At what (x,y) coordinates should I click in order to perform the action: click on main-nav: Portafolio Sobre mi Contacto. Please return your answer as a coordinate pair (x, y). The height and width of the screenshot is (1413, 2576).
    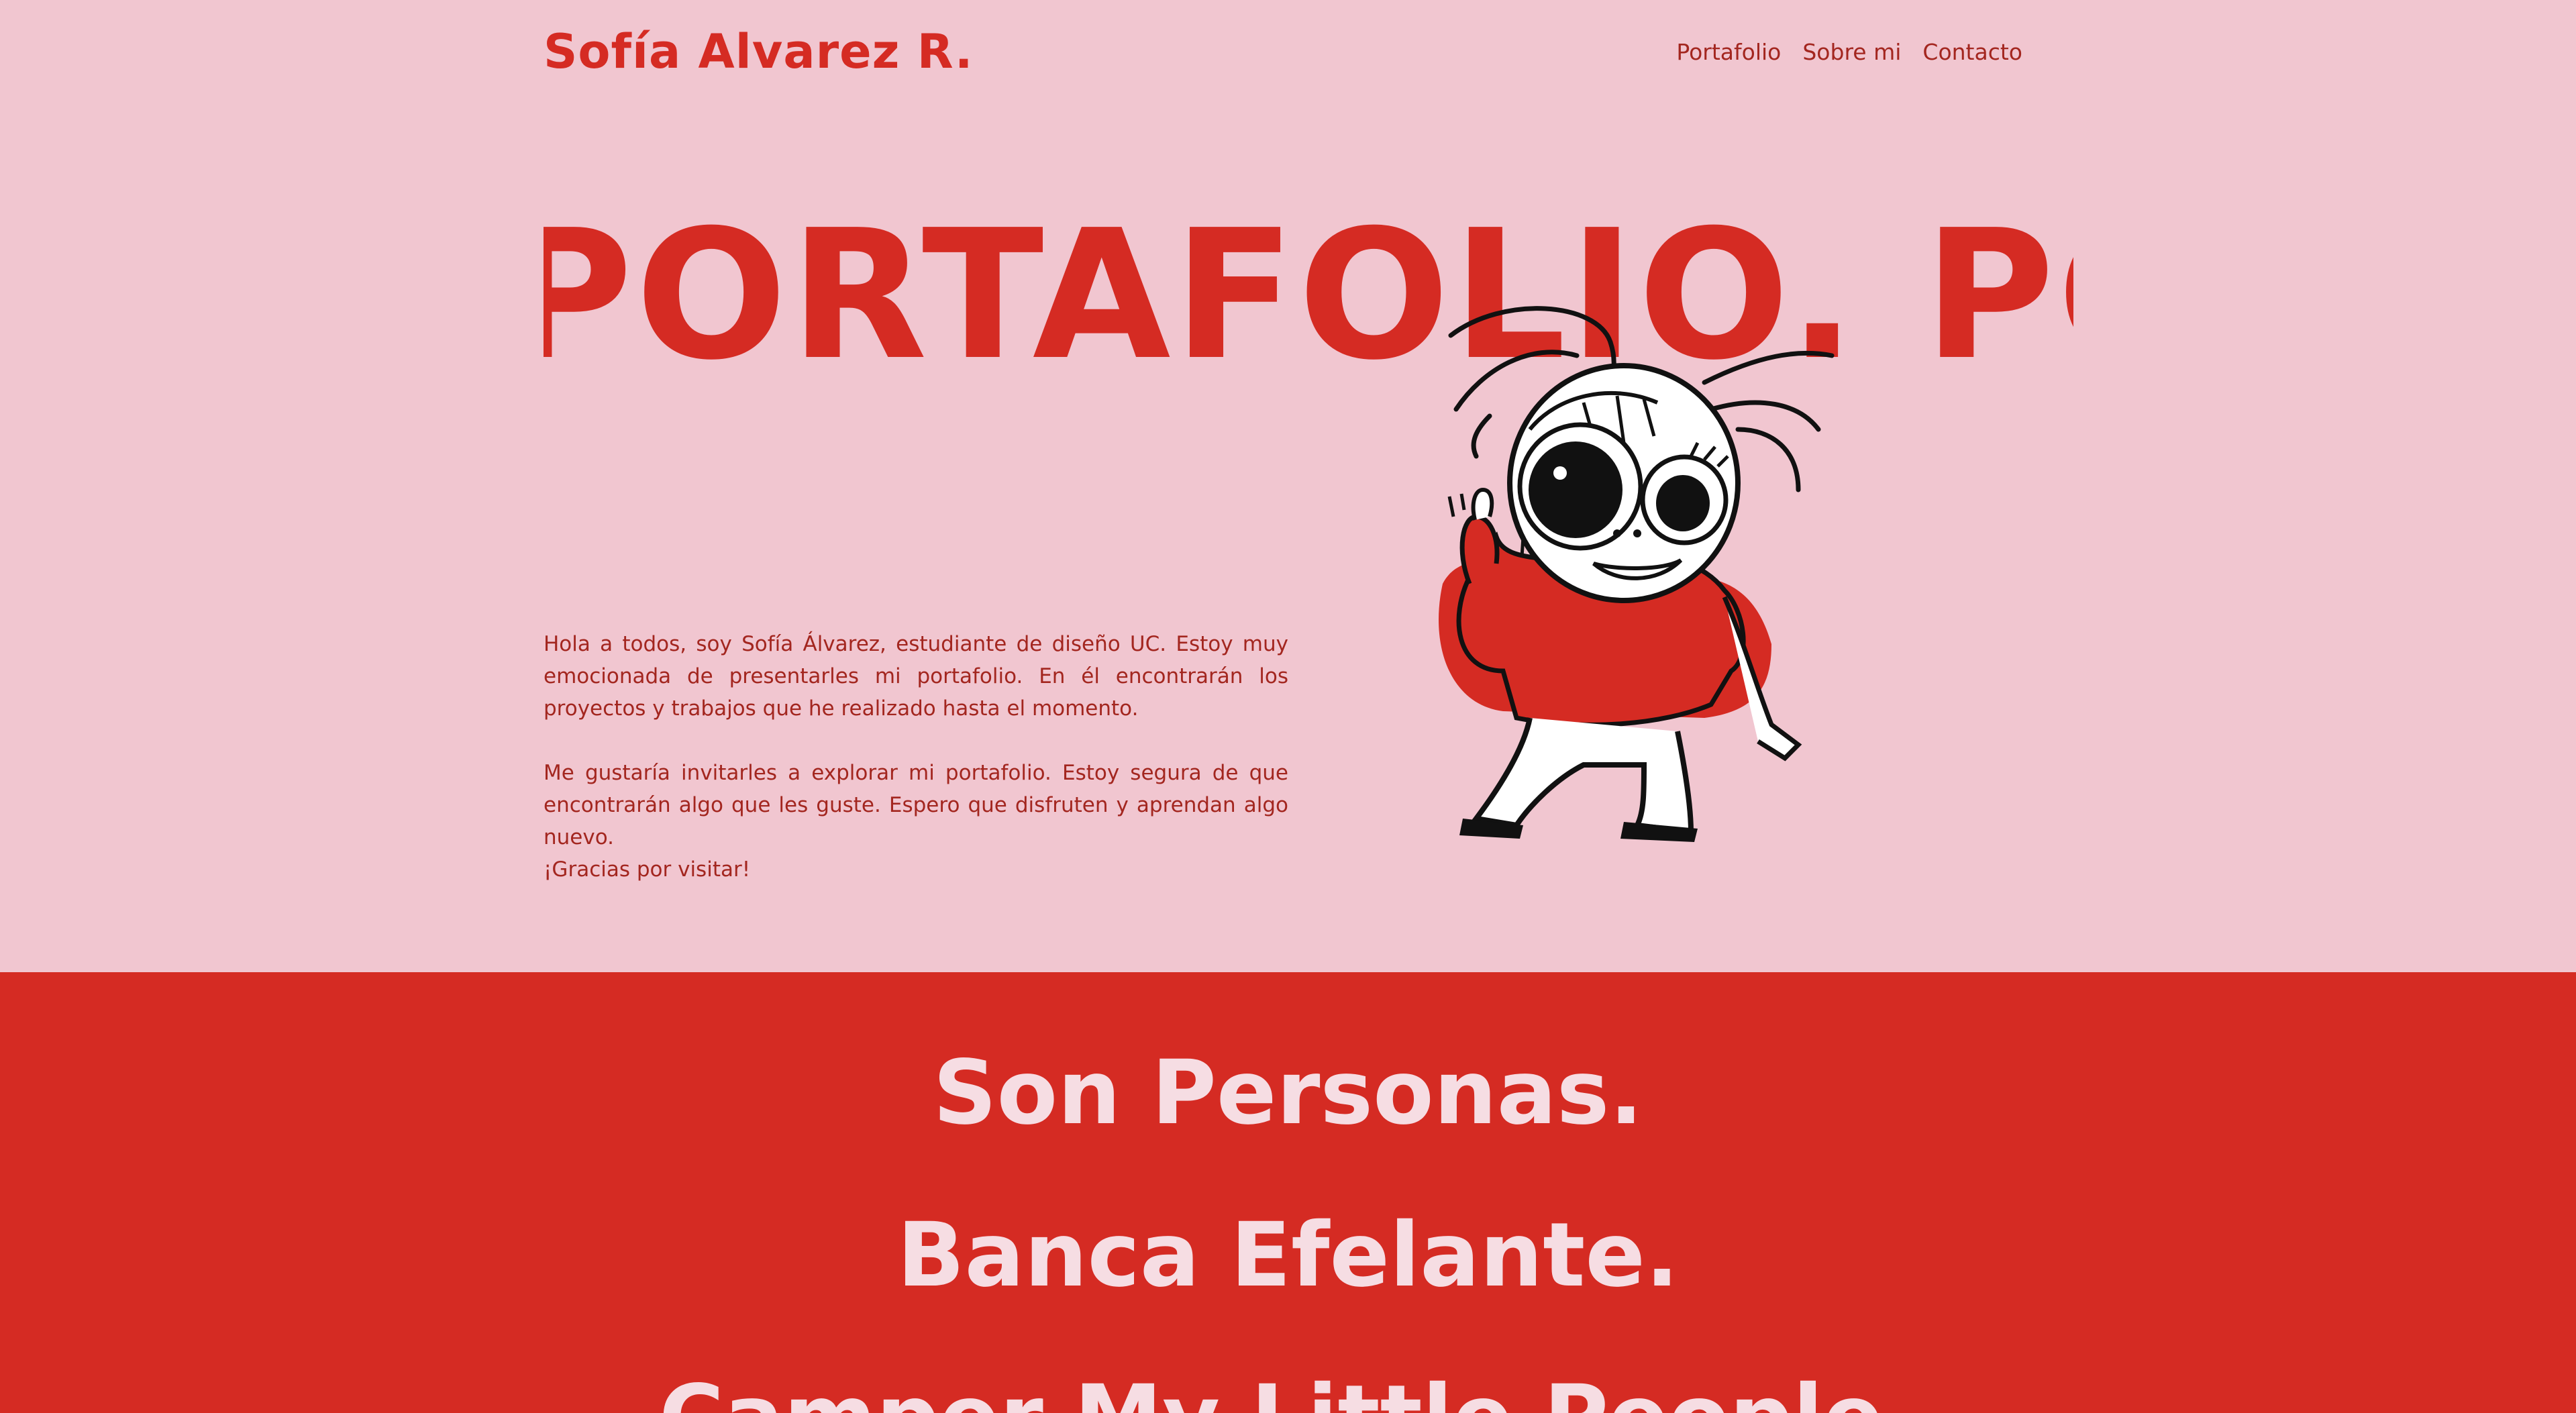
    Looking at the image, I should click on (1849, 52).